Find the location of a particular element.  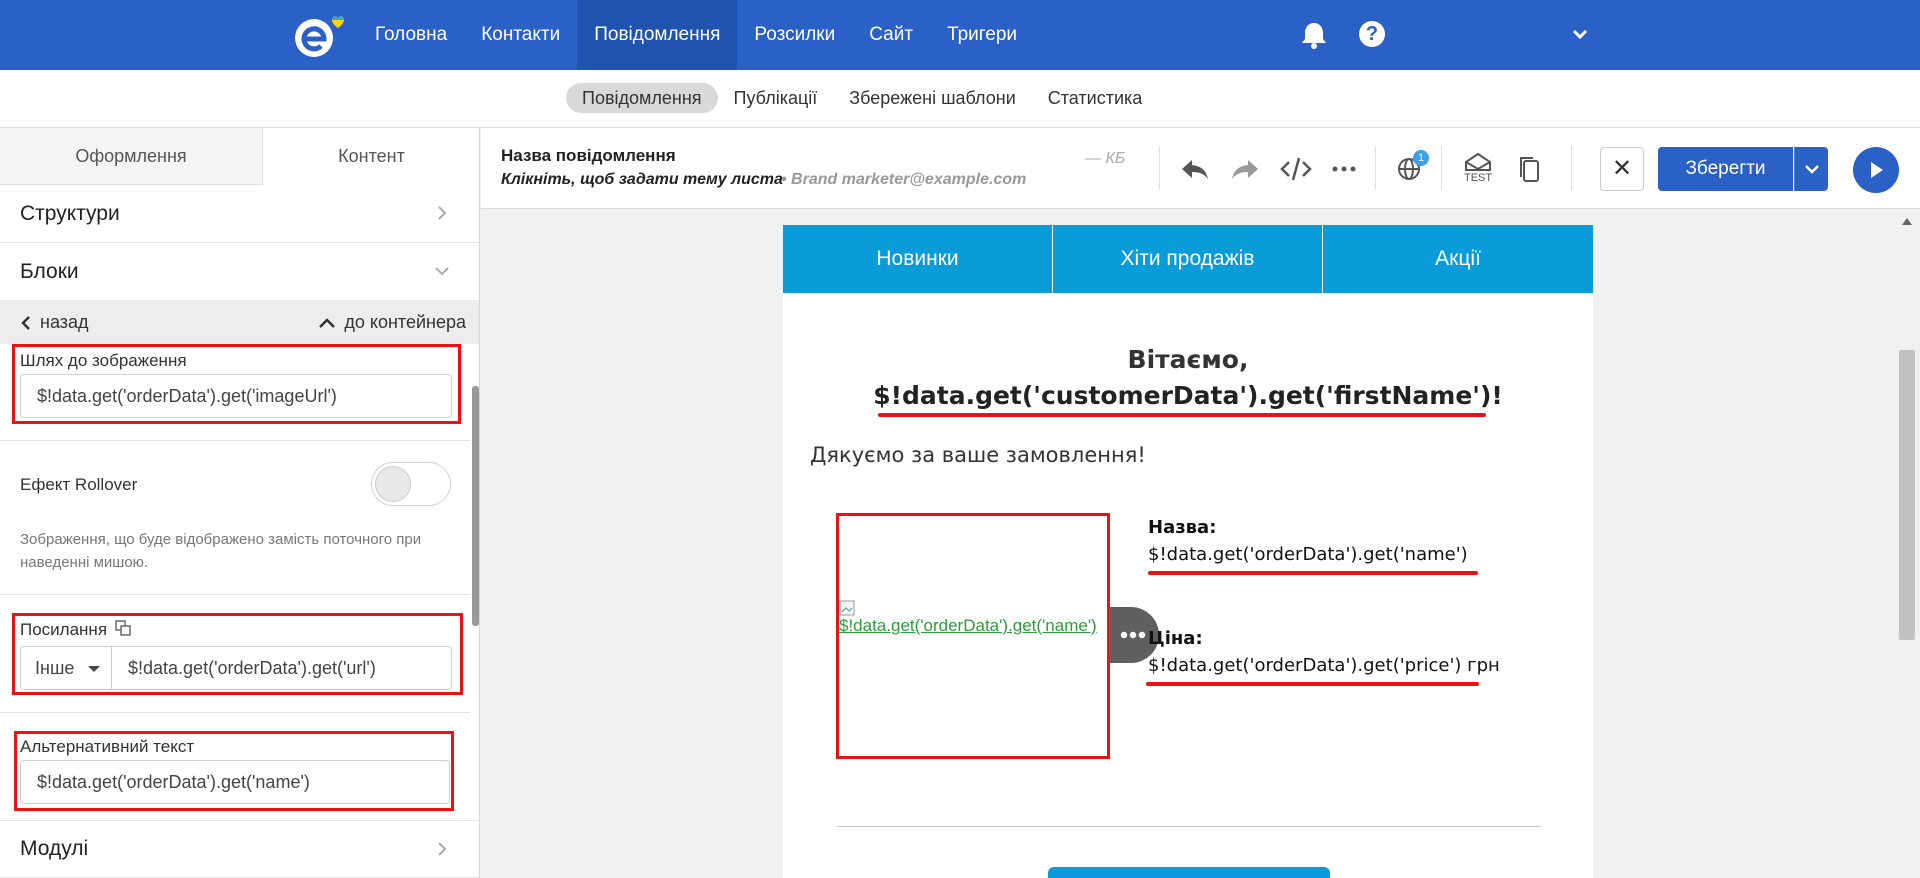

rollover-toggle is located at coordinates (411, 484).